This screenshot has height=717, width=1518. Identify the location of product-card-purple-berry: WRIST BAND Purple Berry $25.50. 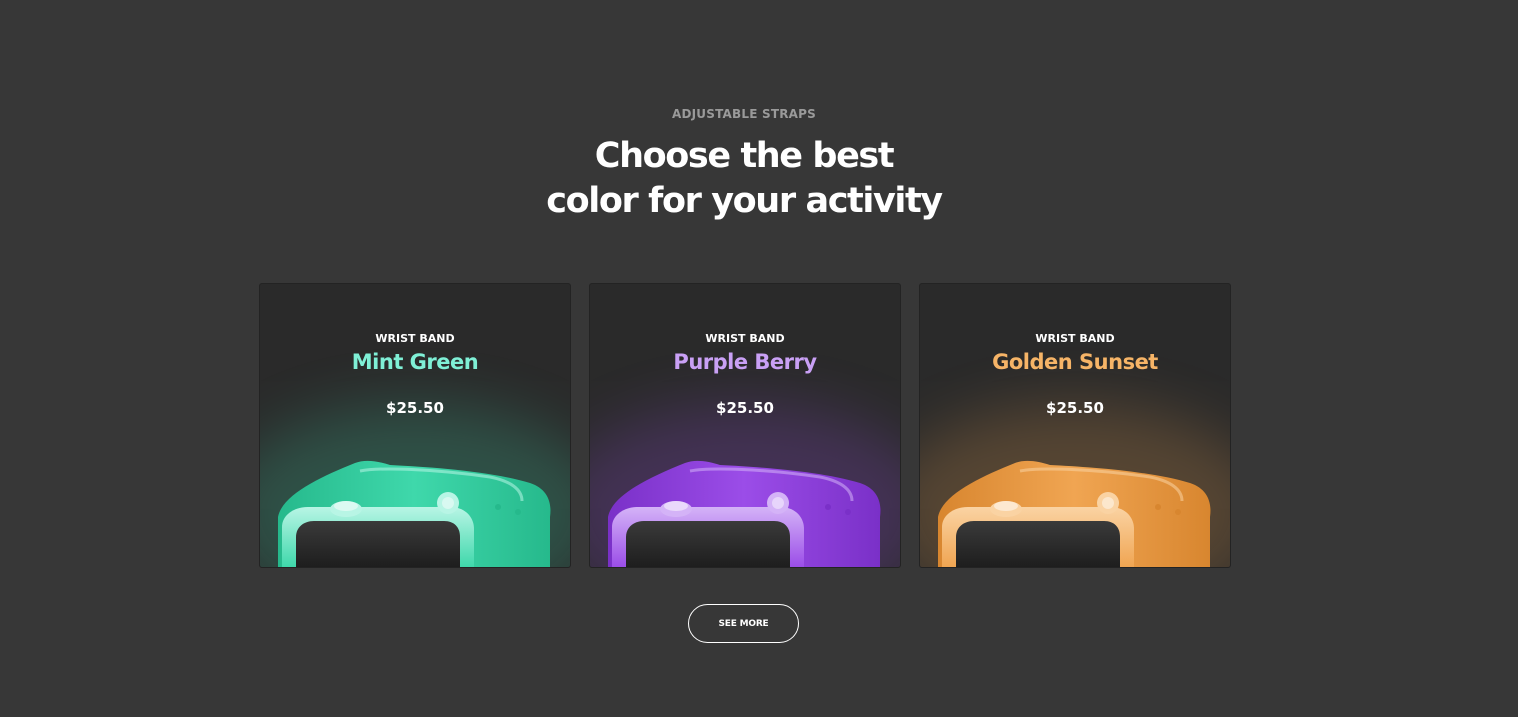
(745, 425).